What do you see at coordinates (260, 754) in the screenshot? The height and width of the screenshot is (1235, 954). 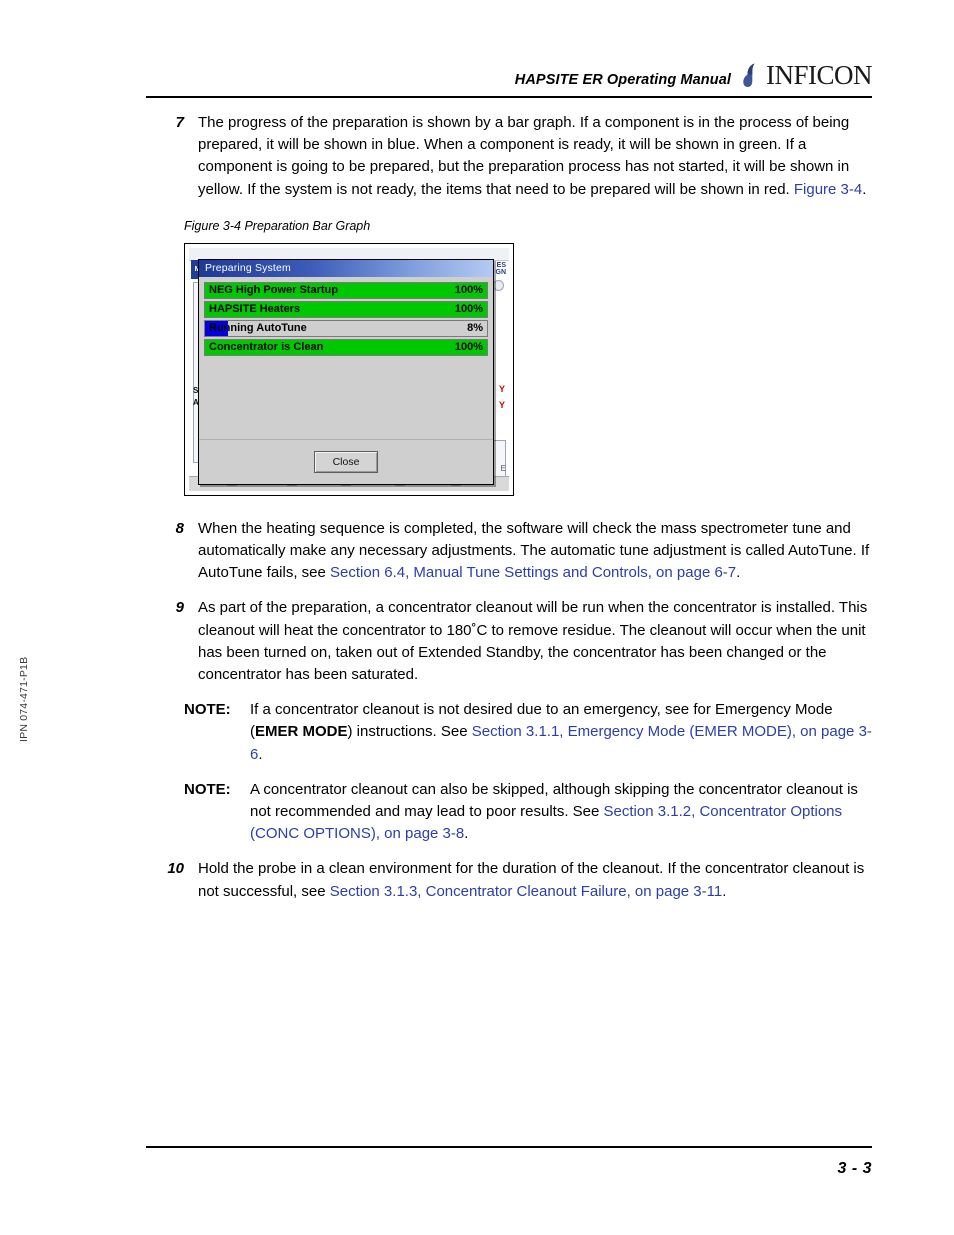 I see `note-1-text-part3: .` at bounding box center [260, 754].